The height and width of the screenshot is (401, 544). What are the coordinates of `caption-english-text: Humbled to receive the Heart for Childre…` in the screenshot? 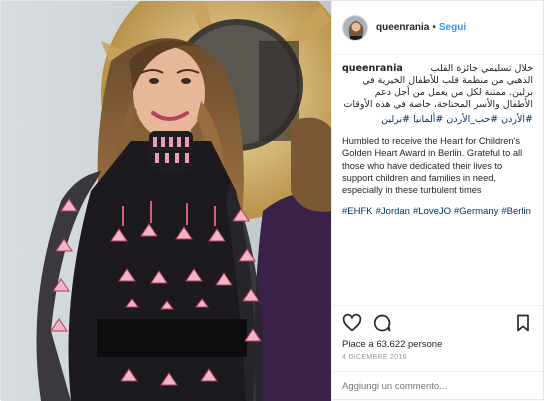 It's located at (432, 166).